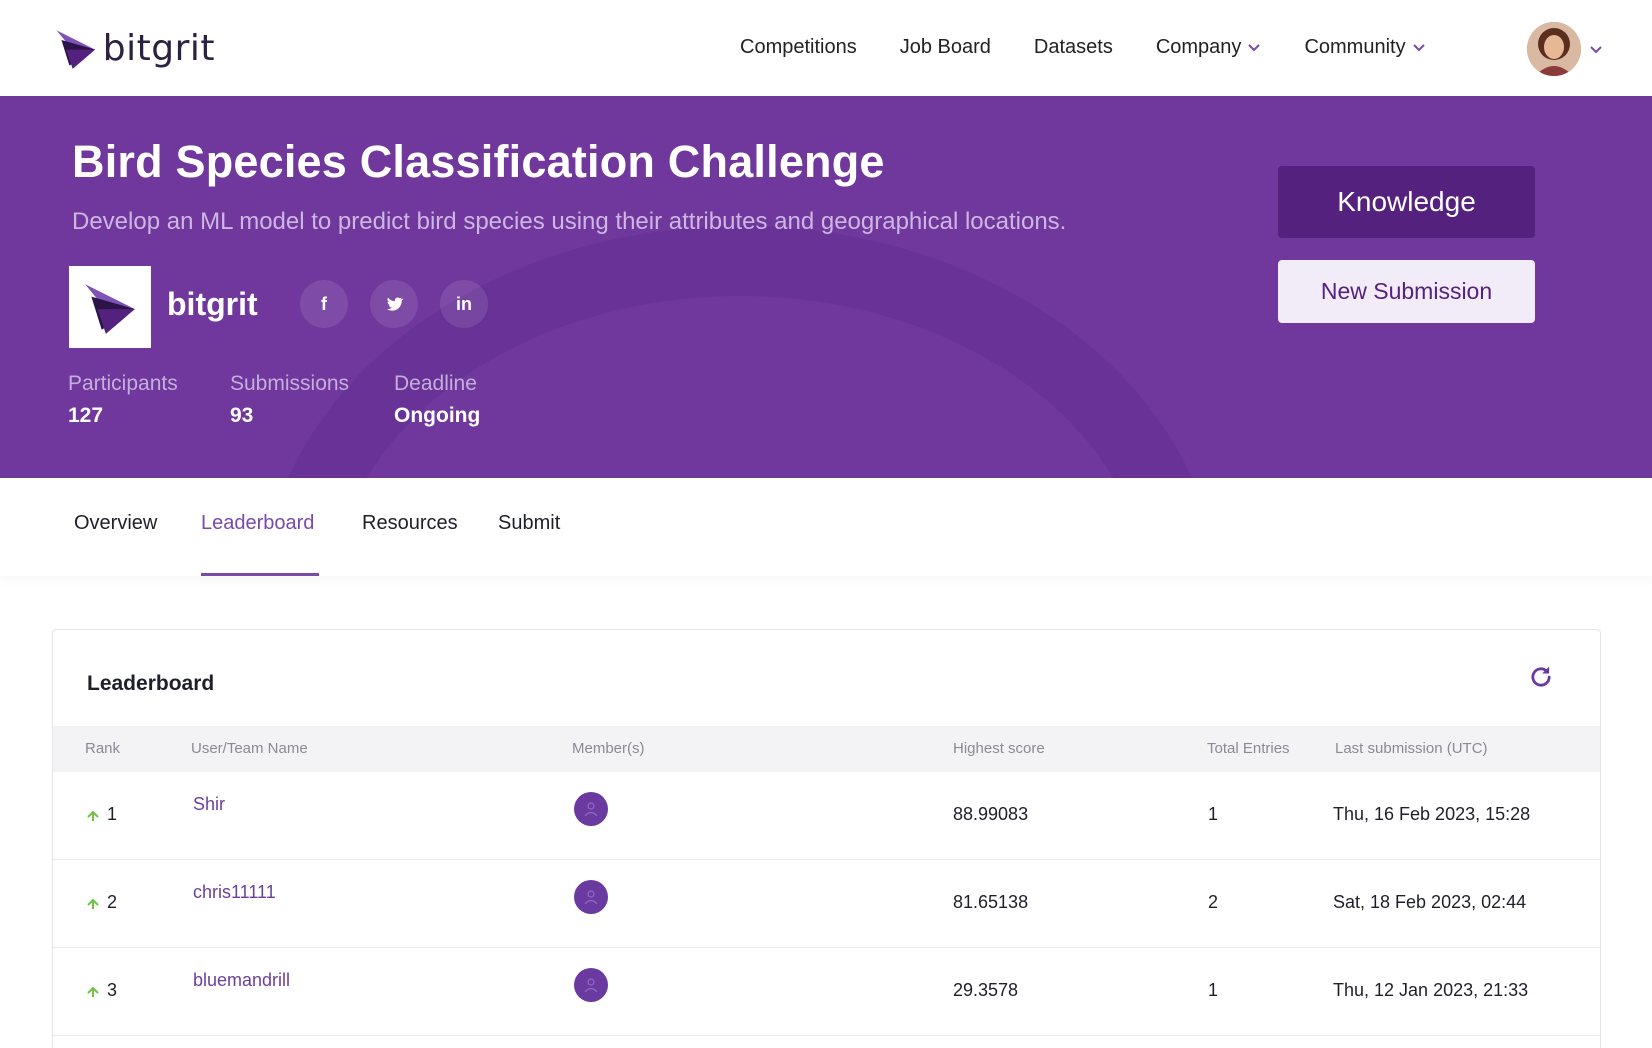 This screenshot has height=1048, width=1652. Describe the element at coordinates (826, 527) in the screenshot. I see `competition-tabs: Overview Leaderboard Resources Submit` at that location.